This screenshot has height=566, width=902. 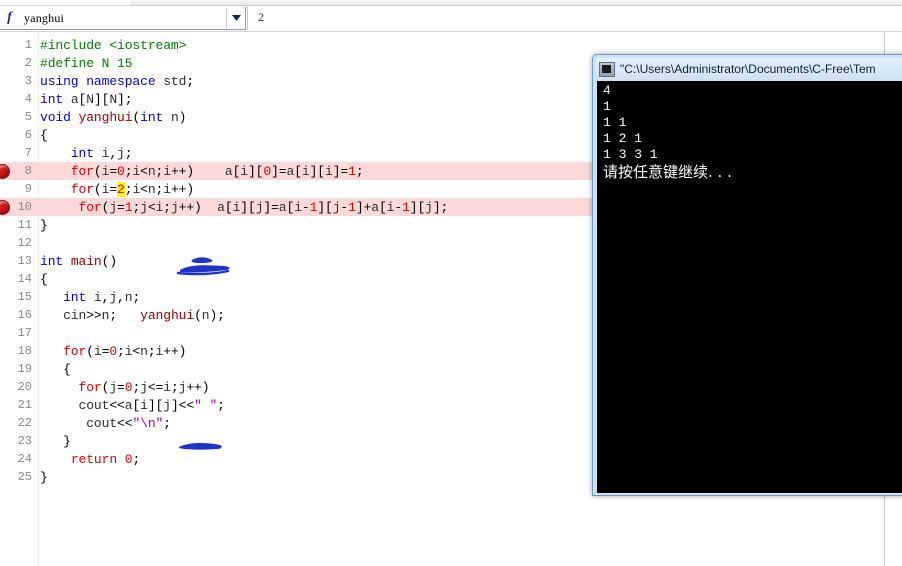 I want to click on line-number: 17, so click(x=24, y=333).